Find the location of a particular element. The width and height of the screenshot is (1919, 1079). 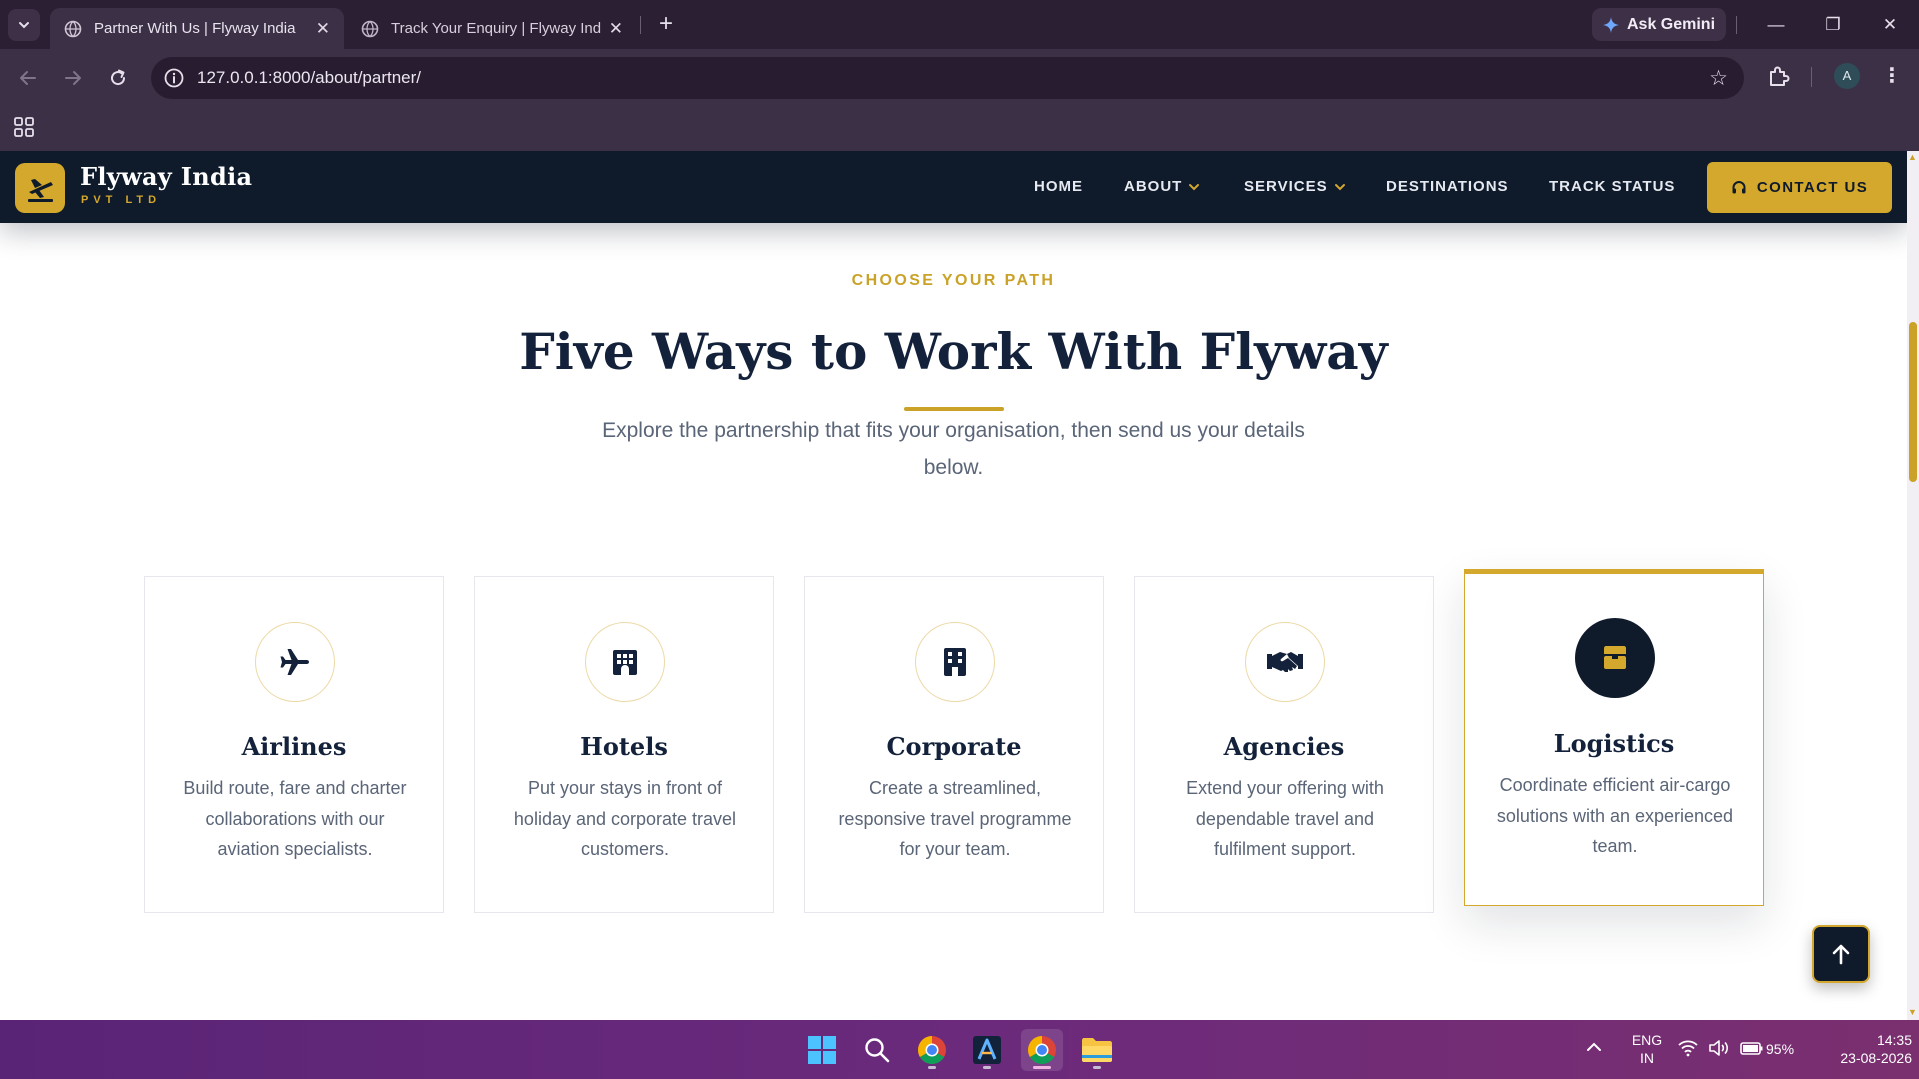

browser-toolbar: 127.0.0.1:8000/about/partner/ ☆ A ⋮ is located at coordinates (959, 78).